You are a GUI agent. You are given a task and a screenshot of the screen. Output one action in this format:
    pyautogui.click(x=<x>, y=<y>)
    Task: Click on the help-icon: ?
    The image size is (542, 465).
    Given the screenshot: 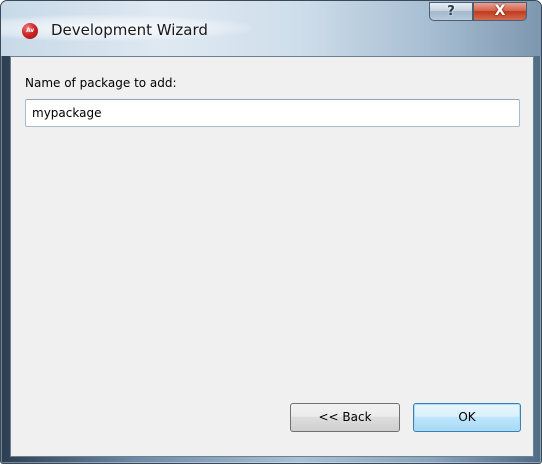 What is the action you would take?
    pyautogui.click(x=451, y=11)
    